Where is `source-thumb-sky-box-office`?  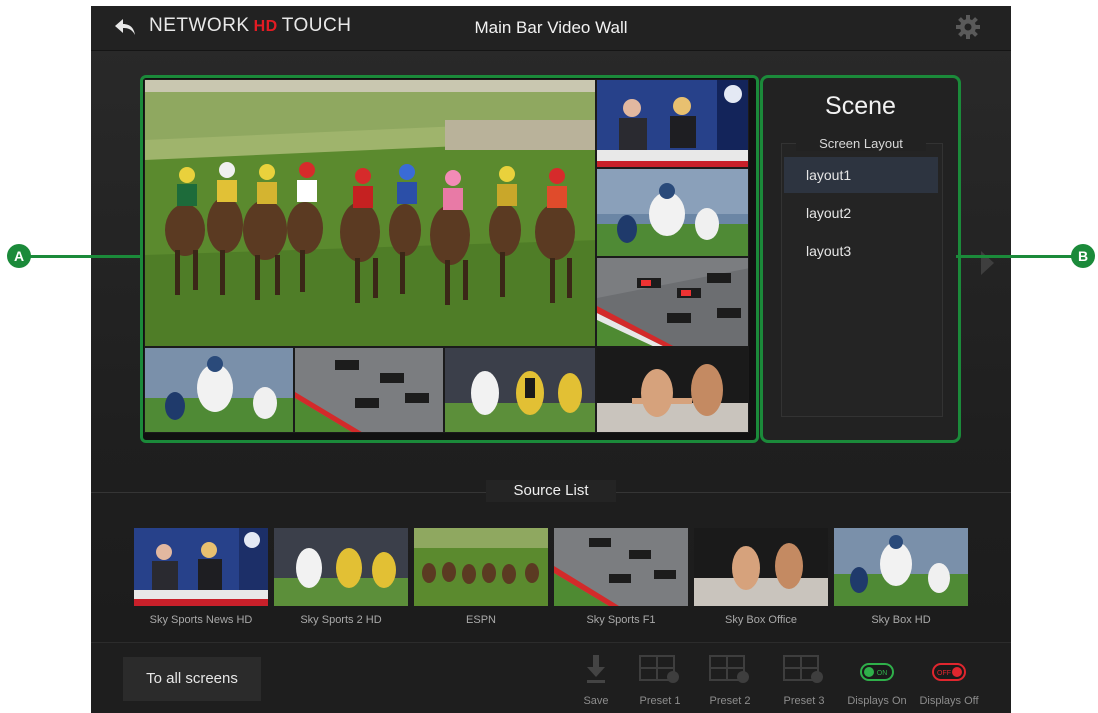
source-thumb-sky-box-office is located at coordinates (761, 567).